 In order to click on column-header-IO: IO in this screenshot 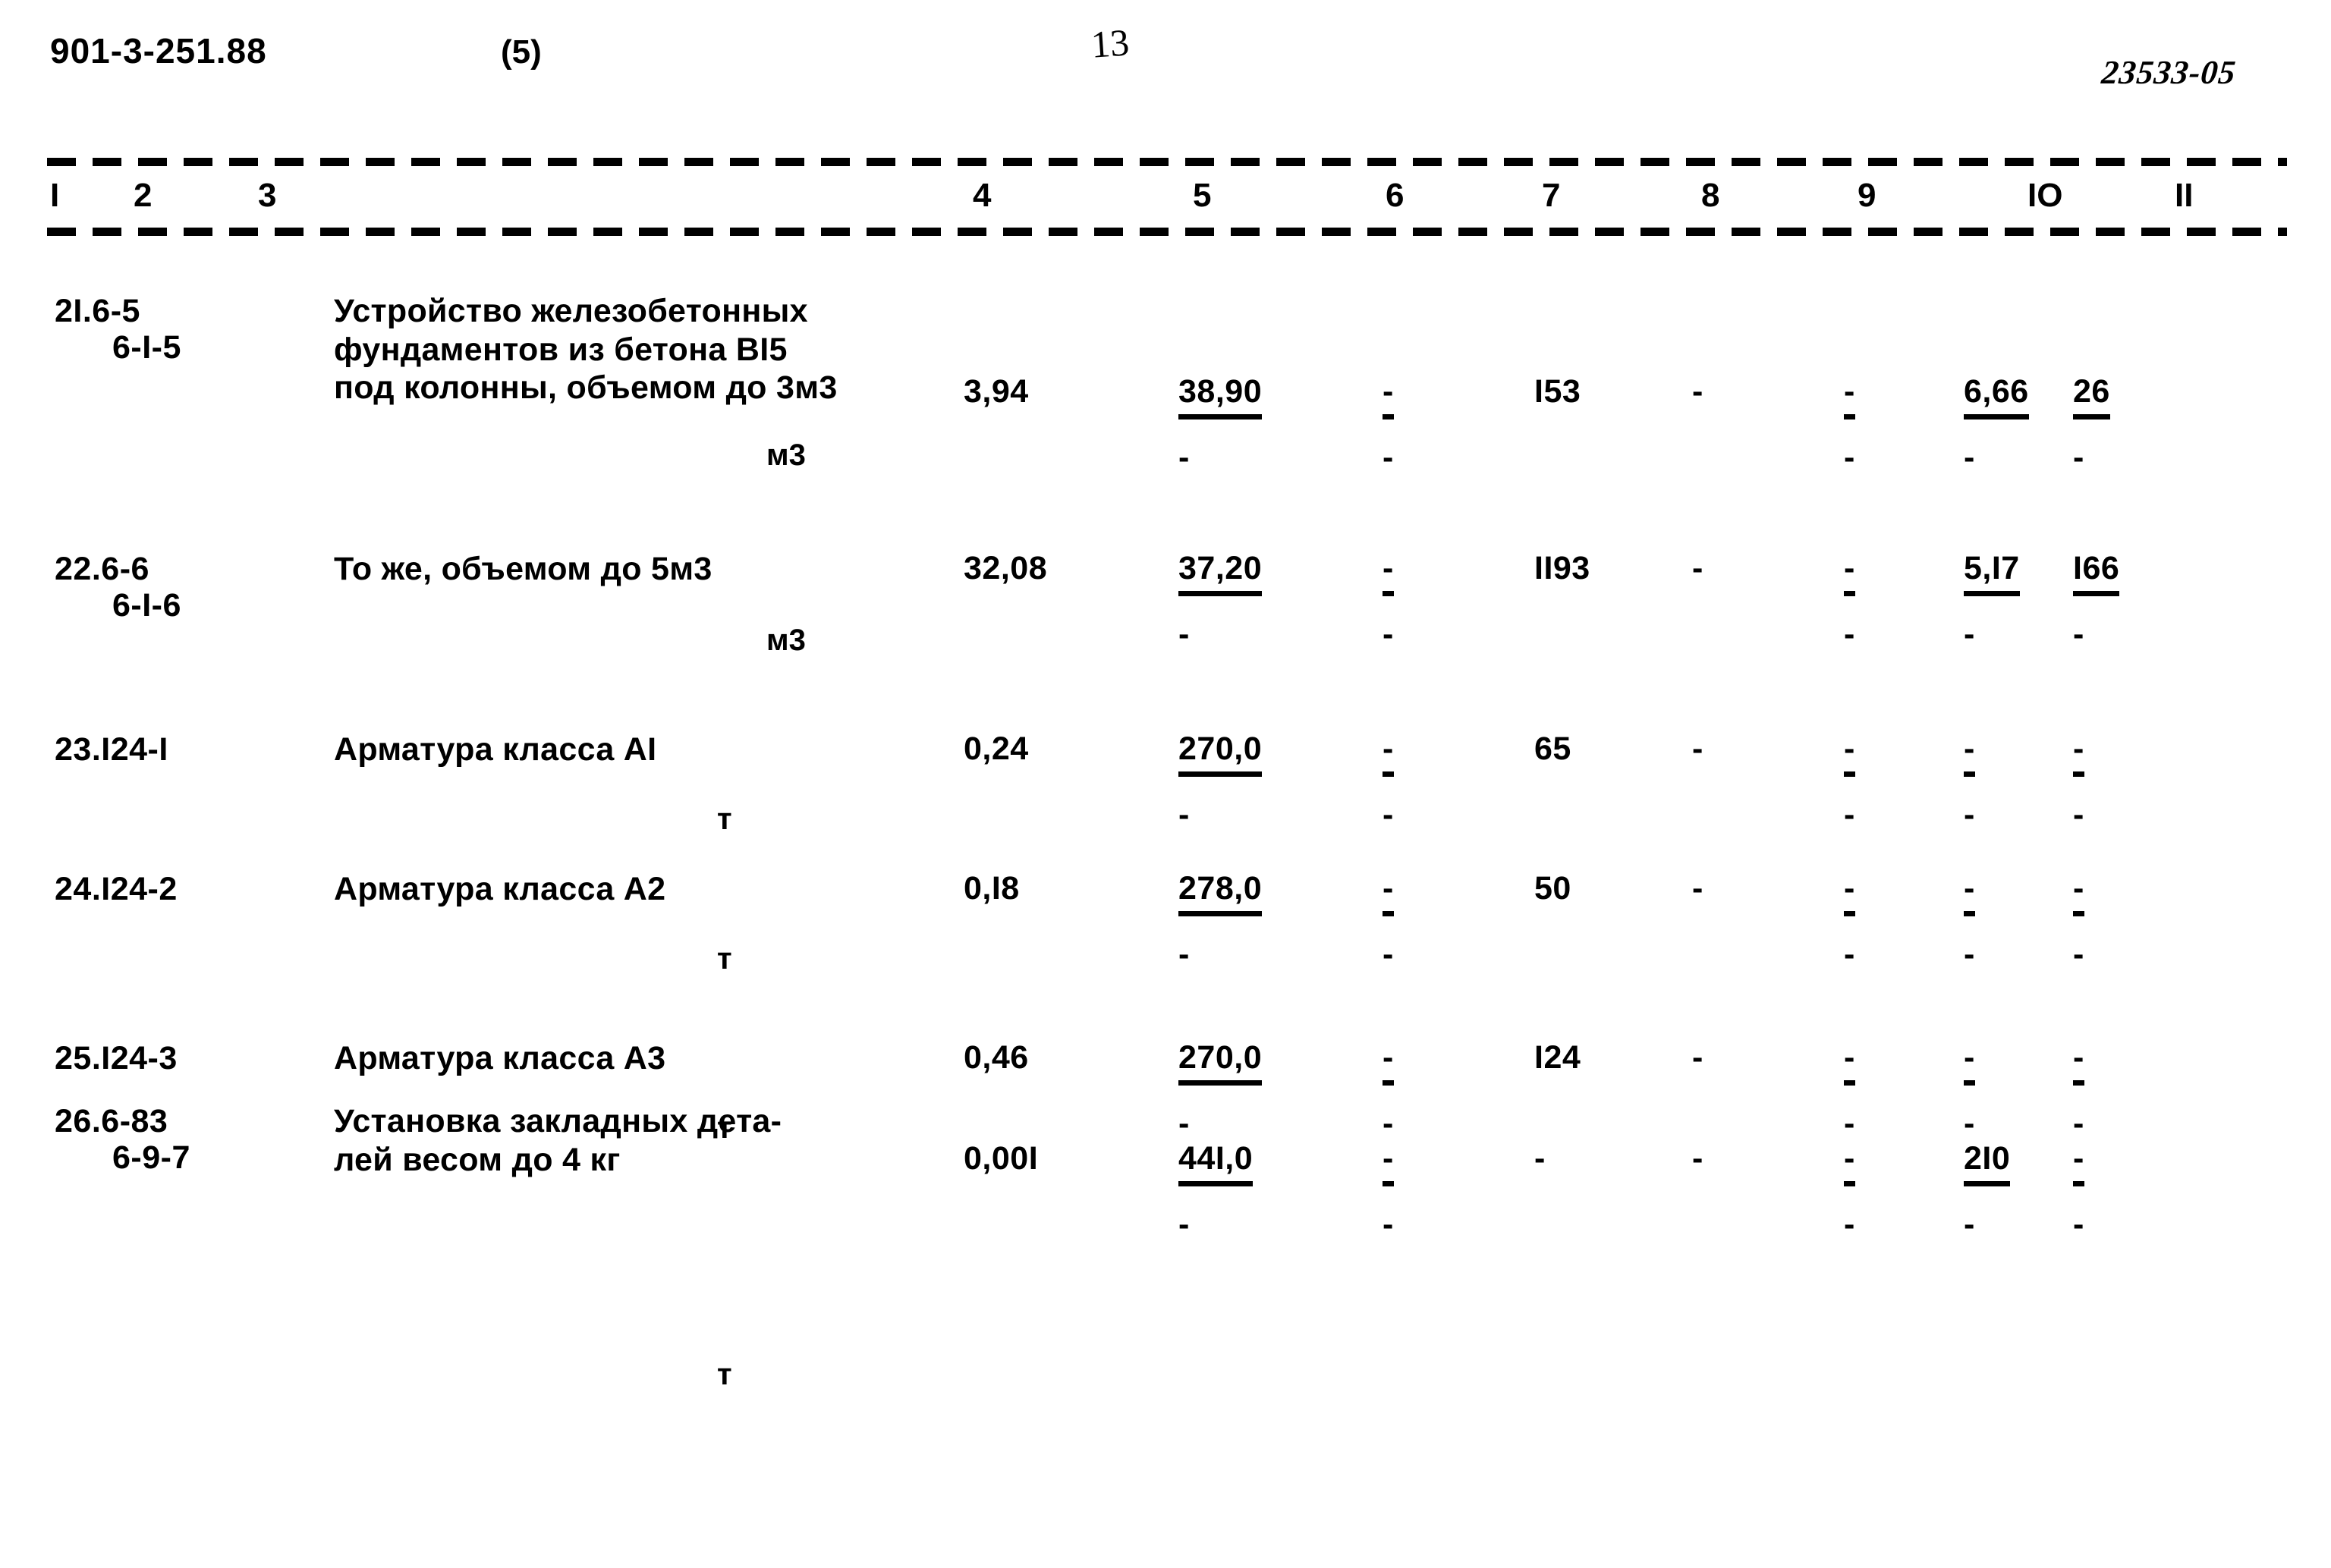, I will do `click(2045, 196)`.